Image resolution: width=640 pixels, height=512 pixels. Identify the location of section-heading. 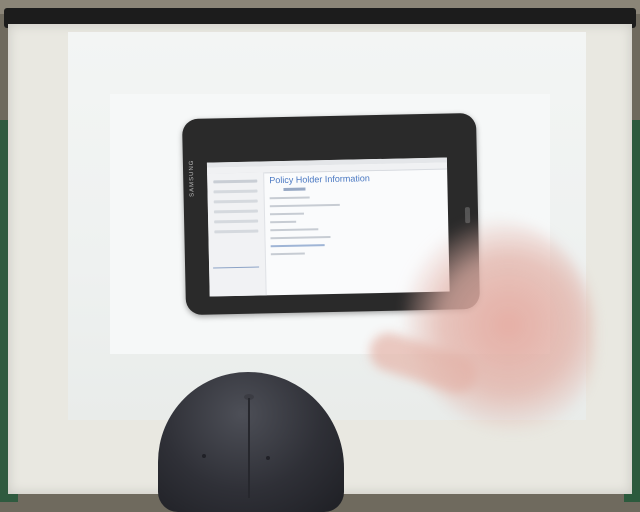
(298, 245).